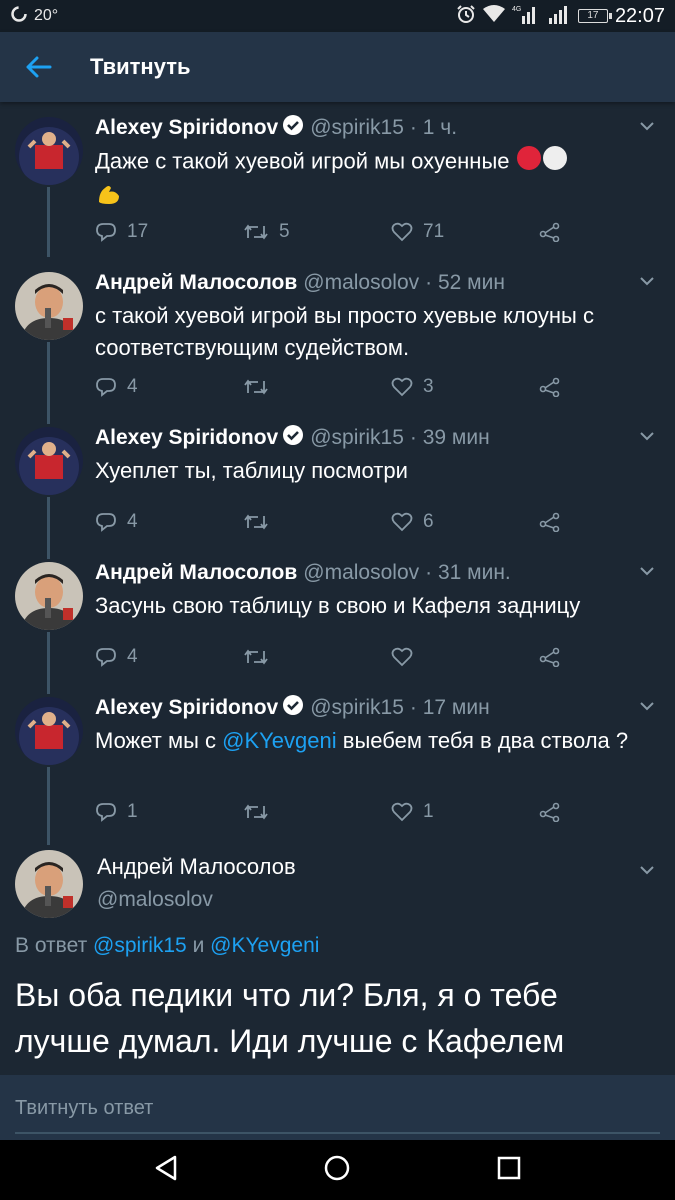  I want to click on white-circle-icon, so click(555, 162).